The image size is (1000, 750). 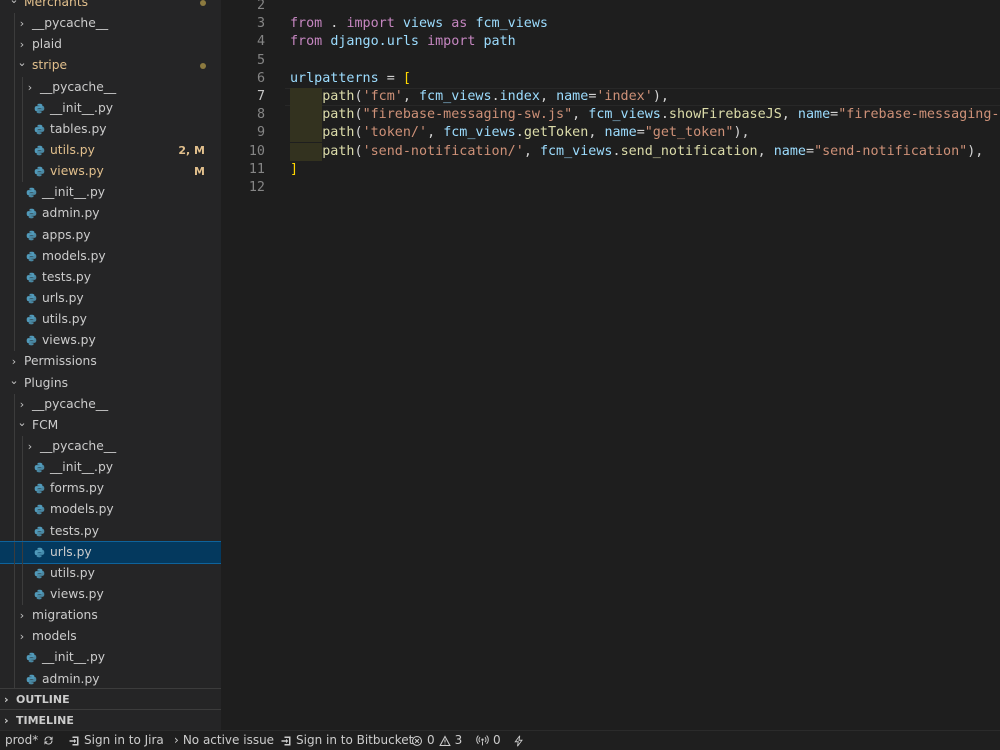 I want to click on code-line: 3 from . import views as fcm_views, so click(x=610, y=24).